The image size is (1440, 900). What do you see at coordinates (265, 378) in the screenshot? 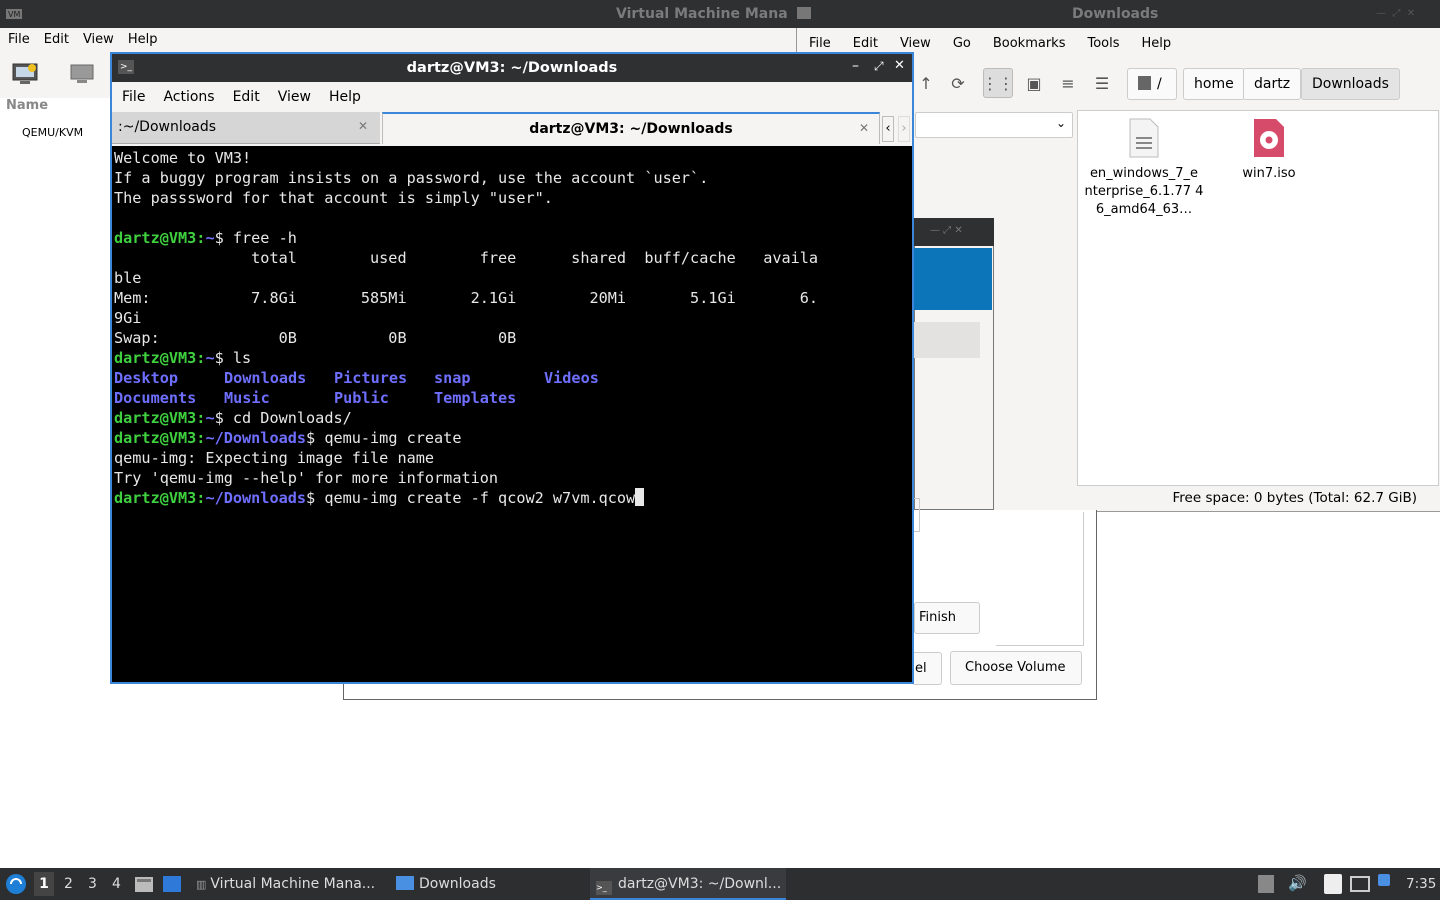
I see `ls-dir: Downloads` at bounding box center [265, 378].